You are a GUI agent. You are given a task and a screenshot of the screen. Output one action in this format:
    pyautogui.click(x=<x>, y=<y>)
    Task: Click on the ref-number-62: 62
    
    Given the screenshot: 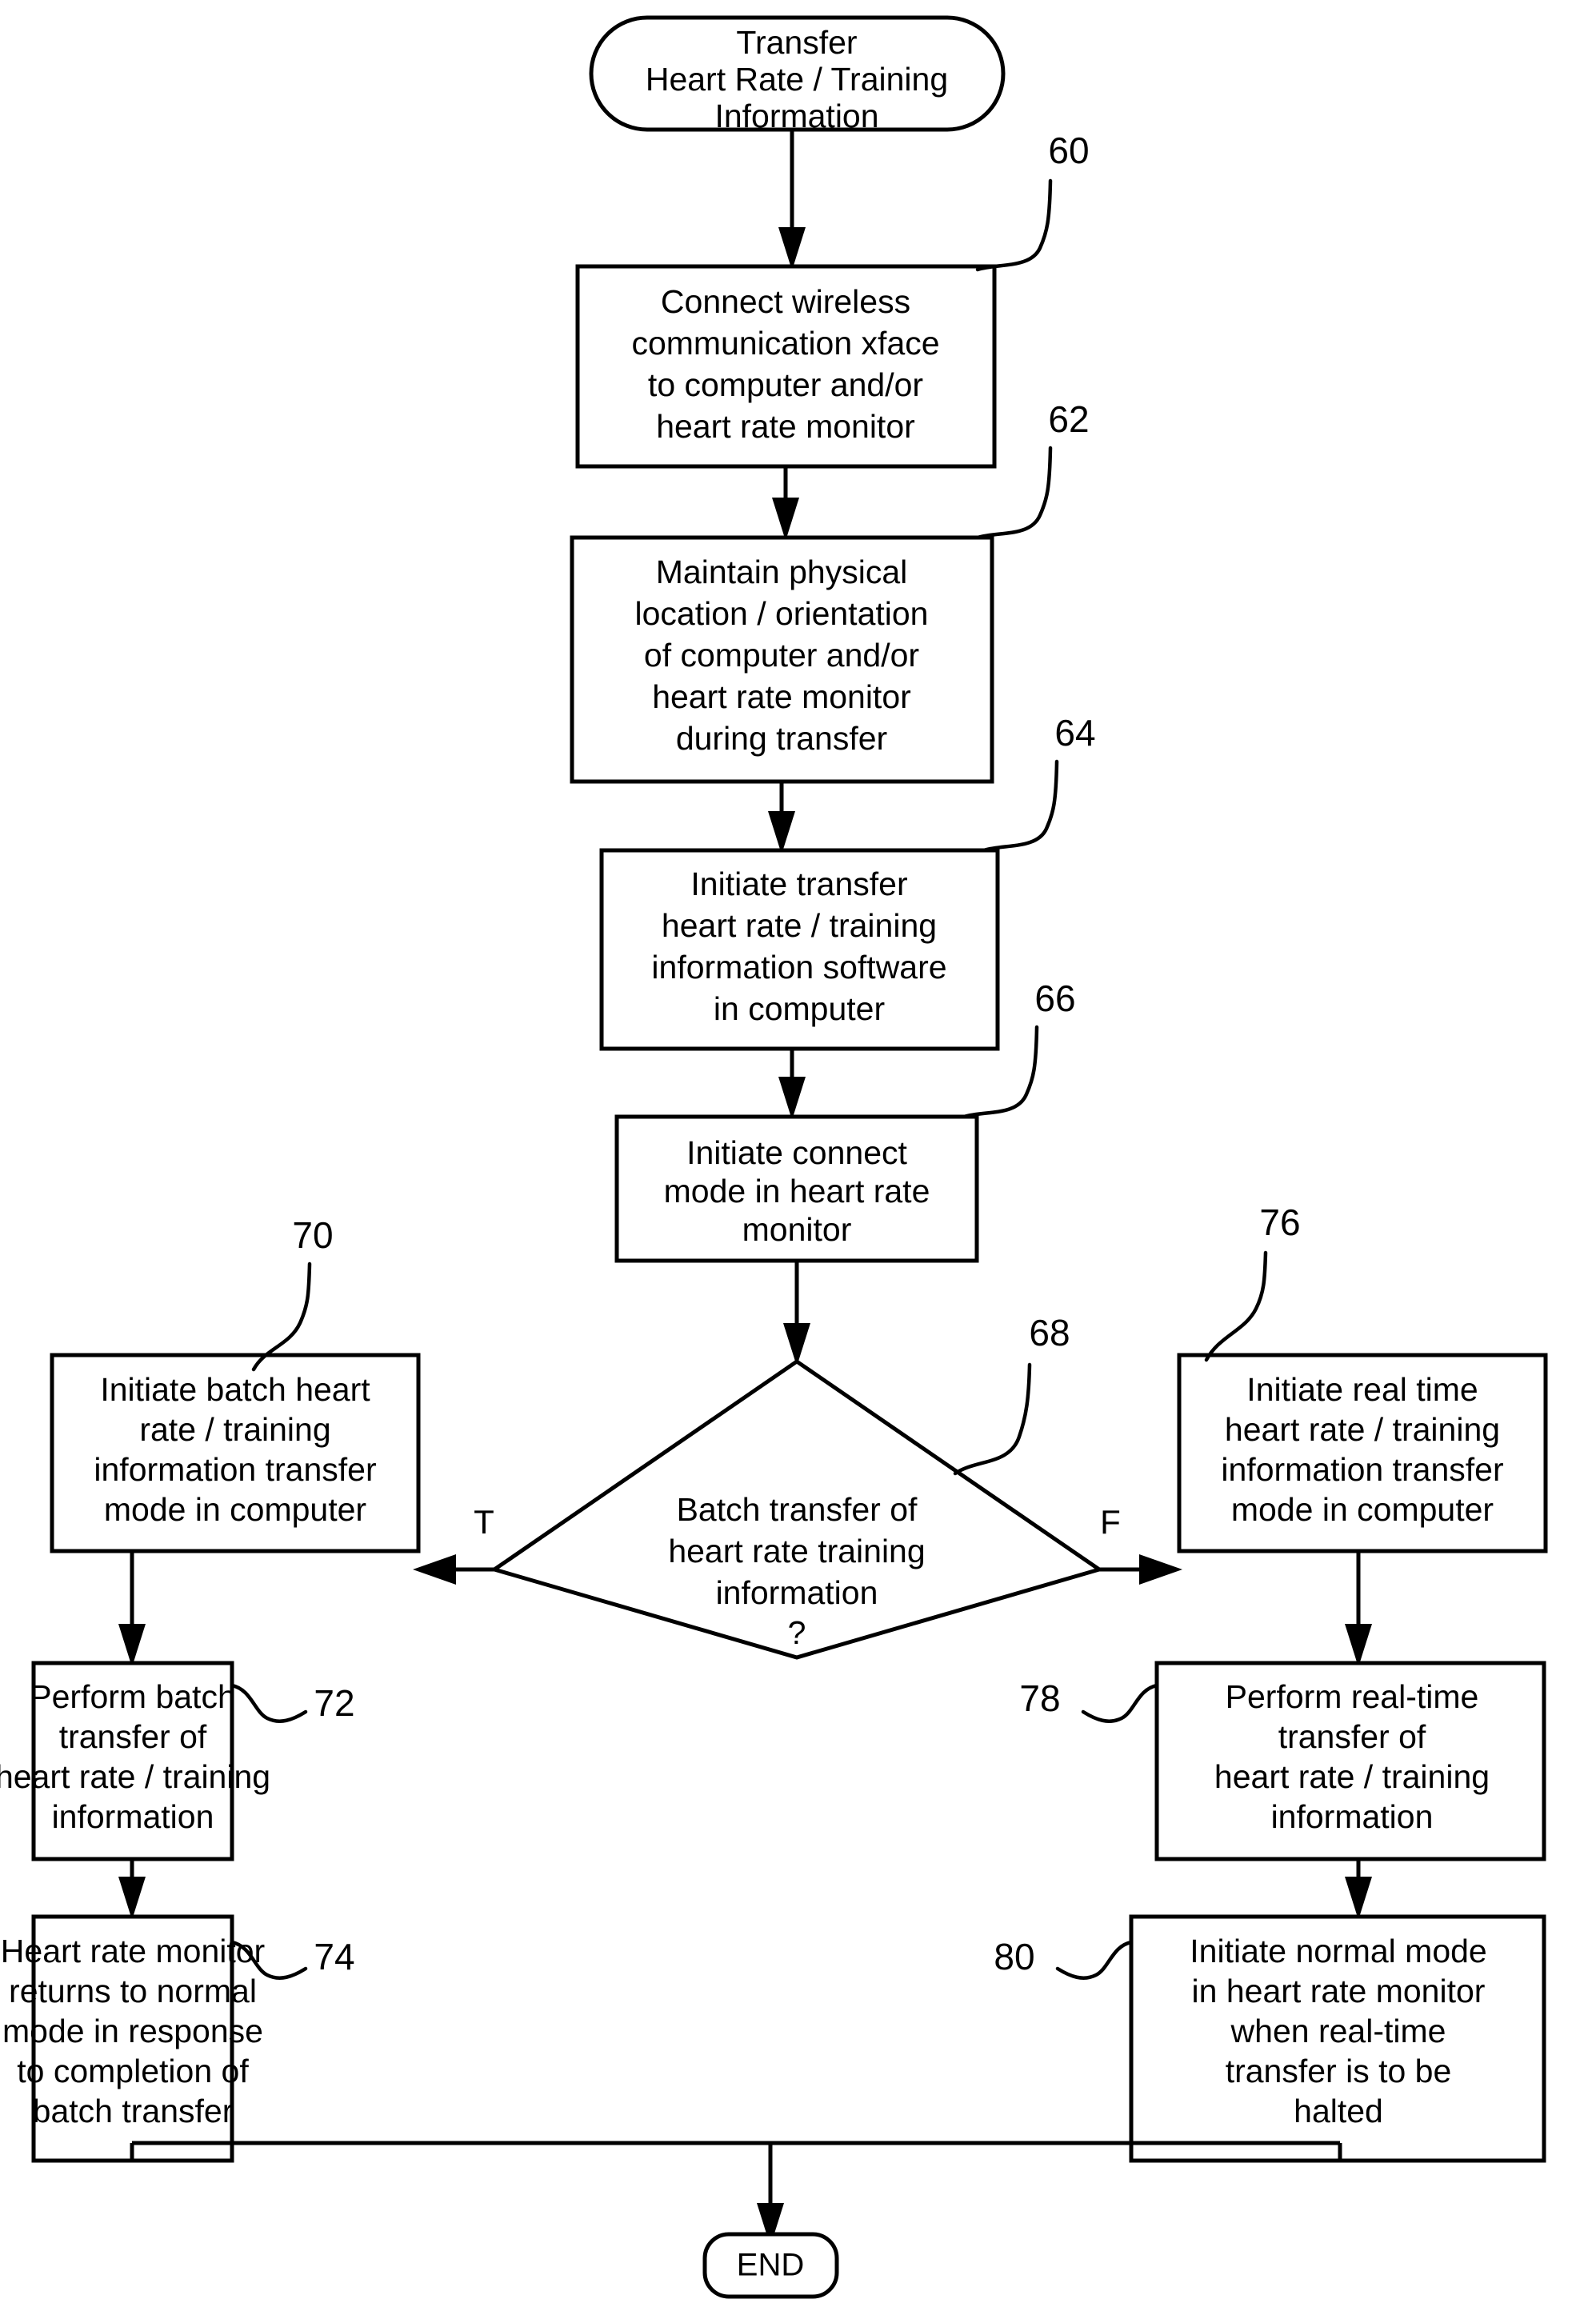 What is the action you would take?
    pyautogui.click(x=1068, y=419)
    